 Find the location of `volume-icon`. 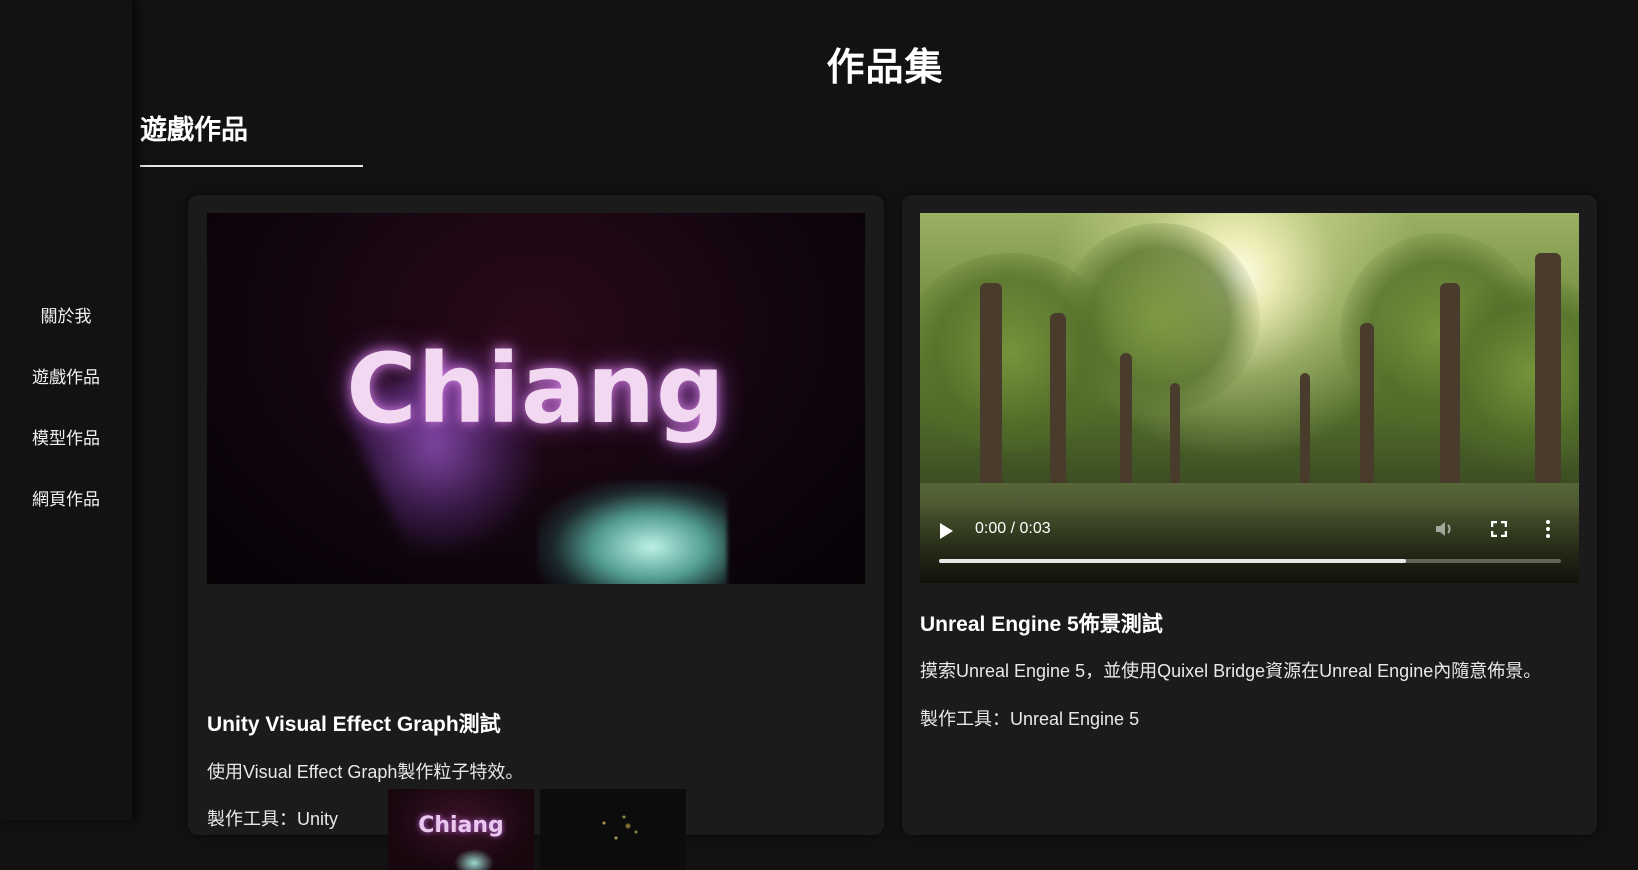

volume-icon is located at coordinates (1444, 529).